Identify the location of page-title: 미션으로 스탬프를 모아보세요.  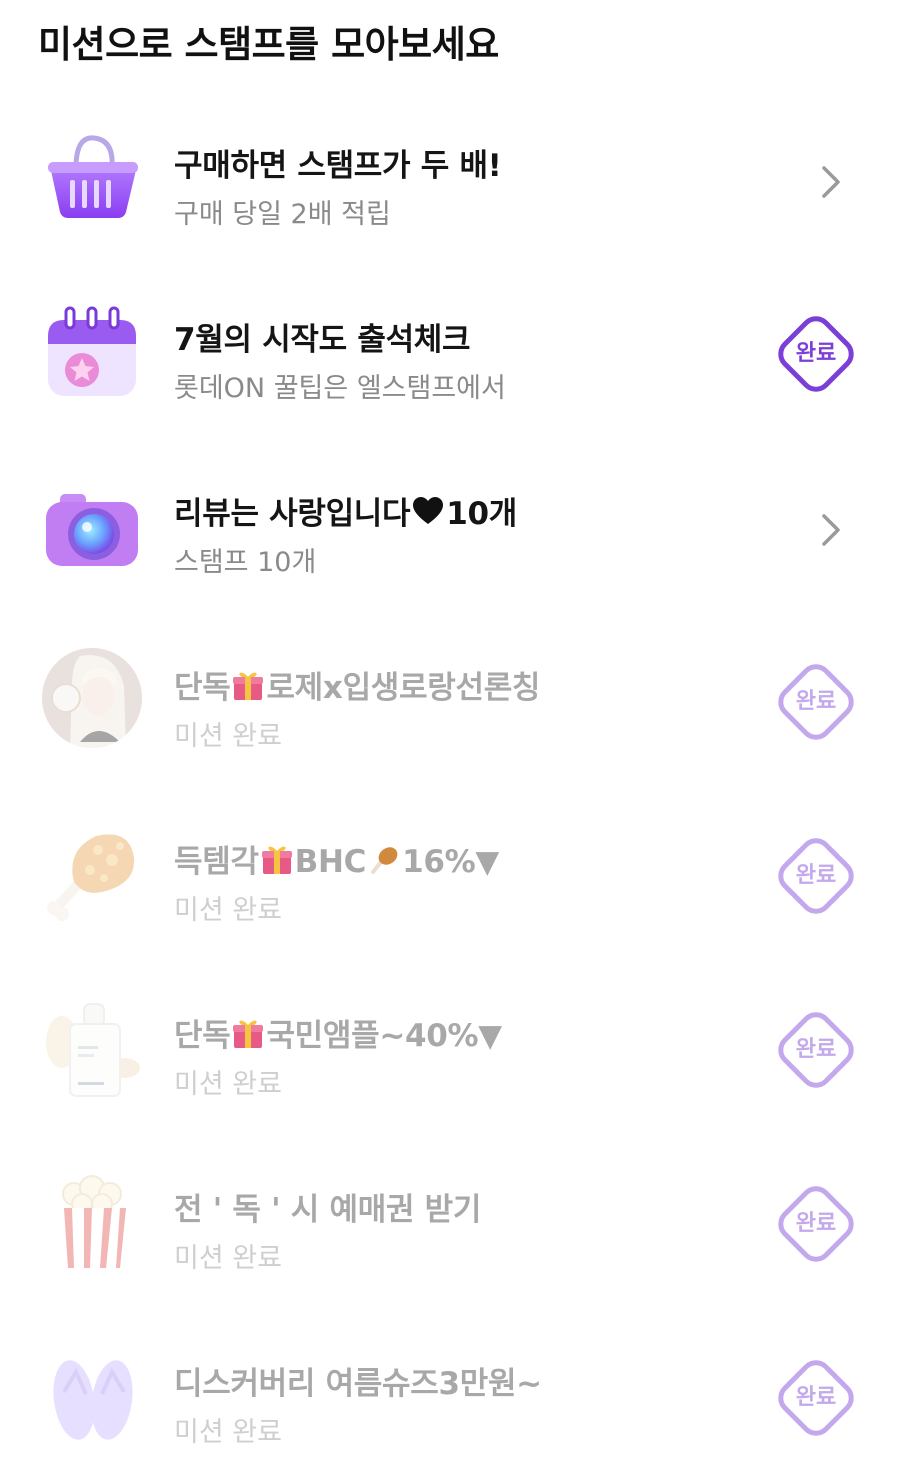
(268, 44).